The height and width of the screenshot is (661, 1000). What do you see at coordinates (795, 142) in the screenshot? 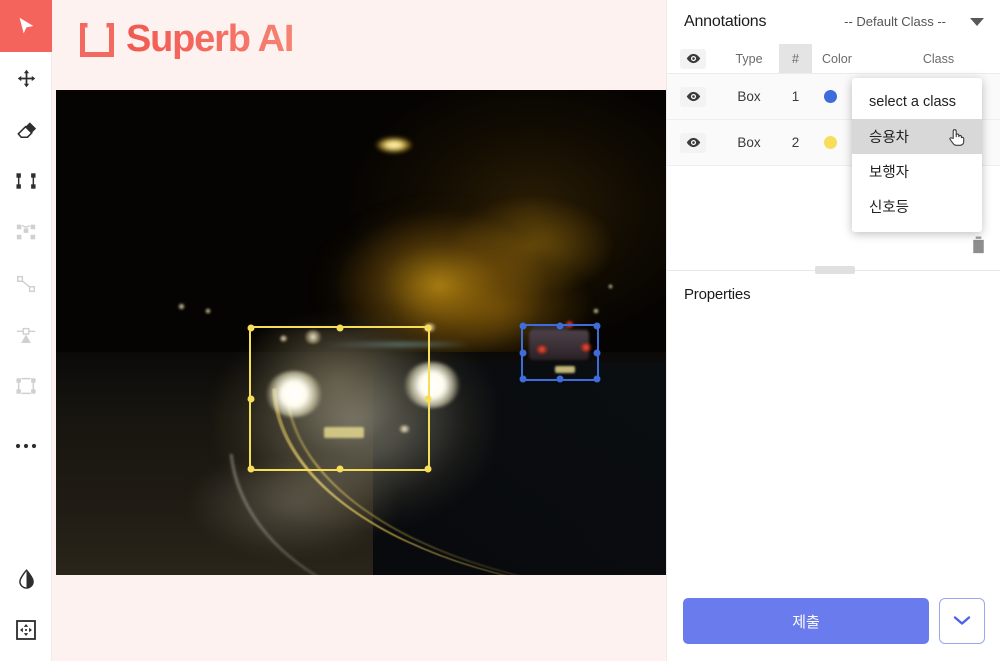
I see `row-number: 2` at bounding box center [795, 142].